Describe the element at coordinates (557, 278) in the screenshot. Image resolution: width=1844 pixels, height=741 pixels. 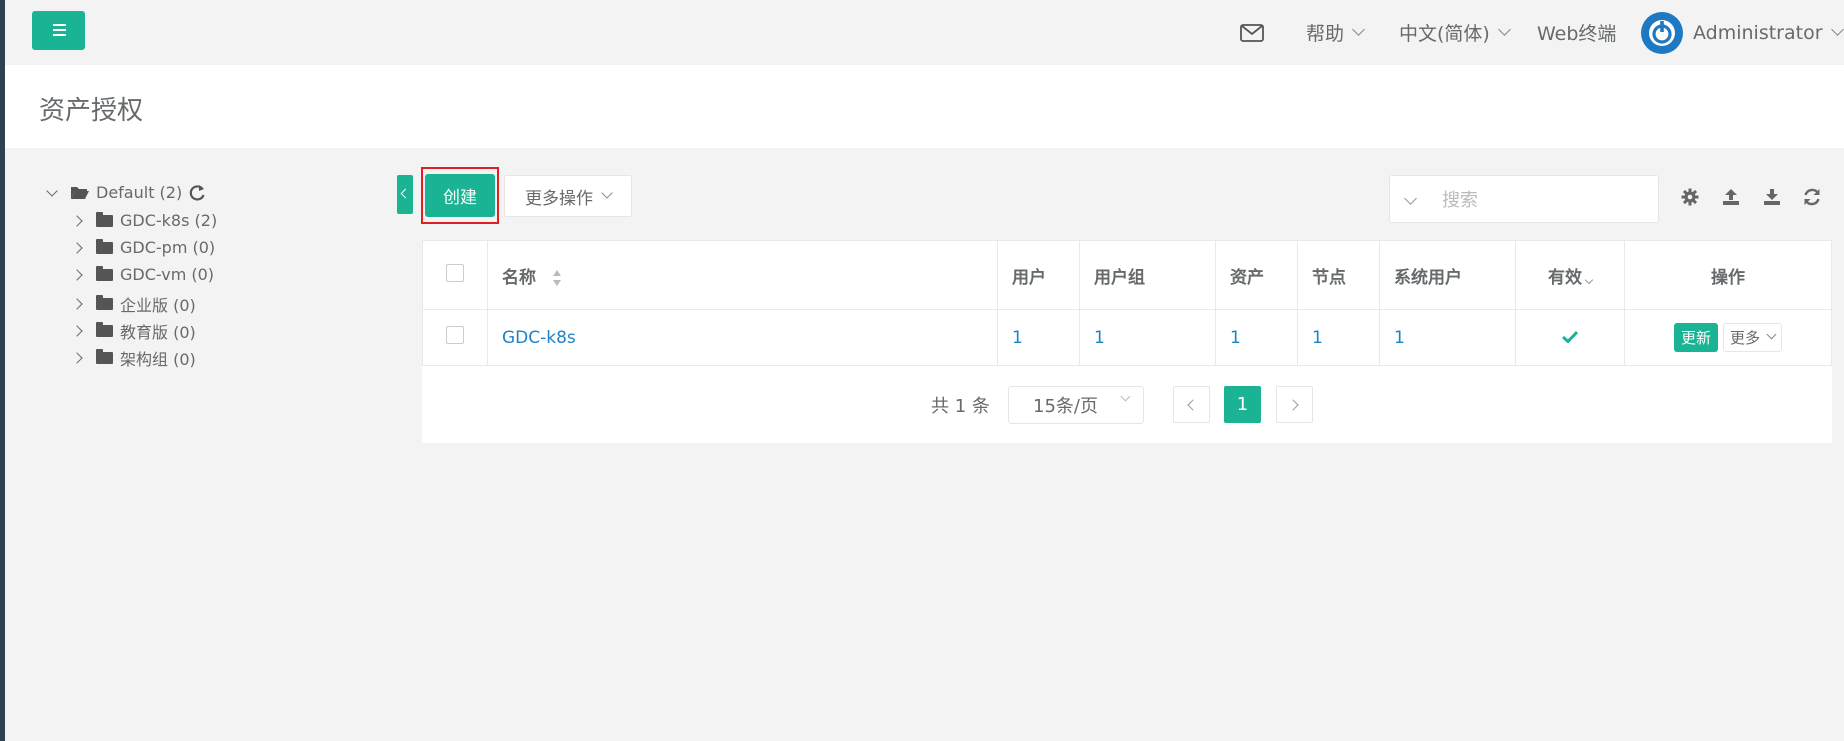
I see `sort-icon` at that location.